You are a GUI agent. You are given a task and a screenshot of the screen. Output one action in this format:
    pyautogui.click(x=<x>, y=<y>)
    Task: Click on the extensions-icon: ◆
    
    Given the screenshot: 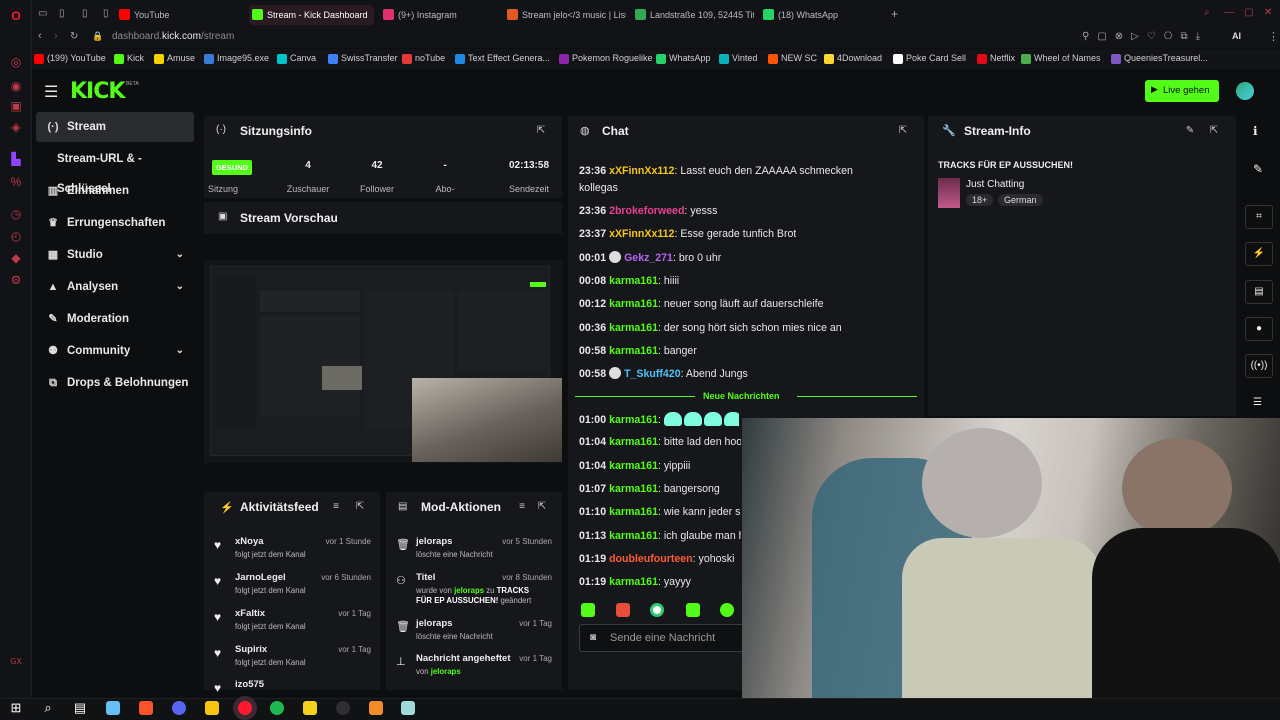 What is the action you would take?
    pyautogui.click(x=16, y=258)
    